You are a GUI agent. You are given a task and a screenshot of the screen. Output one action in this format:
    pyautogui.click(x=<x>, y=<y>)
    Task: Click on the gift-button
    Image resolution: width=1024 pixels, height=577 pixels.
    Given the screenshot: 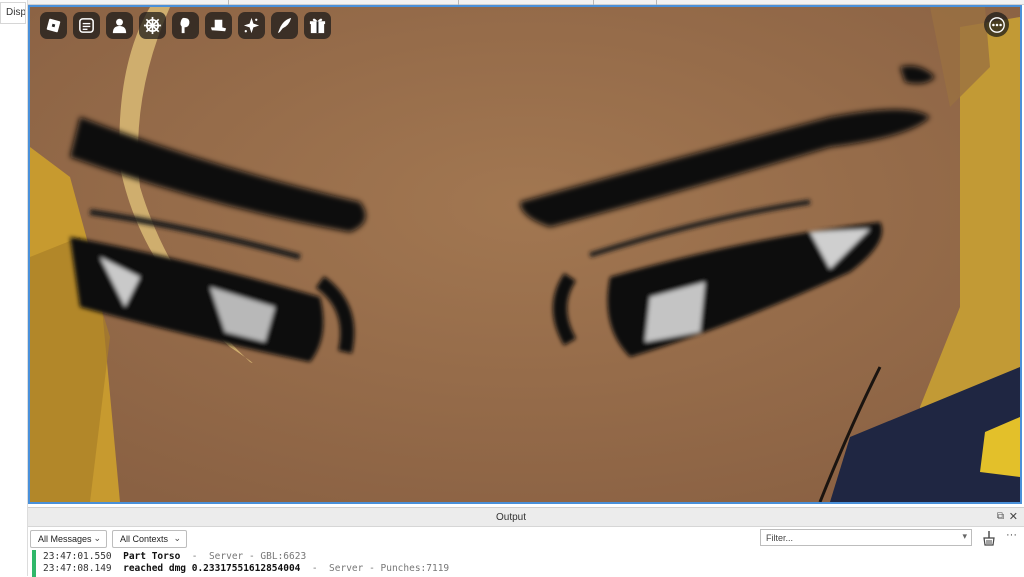 What is the action you would take?
    pyautogui.click(x=317, y=25)
    